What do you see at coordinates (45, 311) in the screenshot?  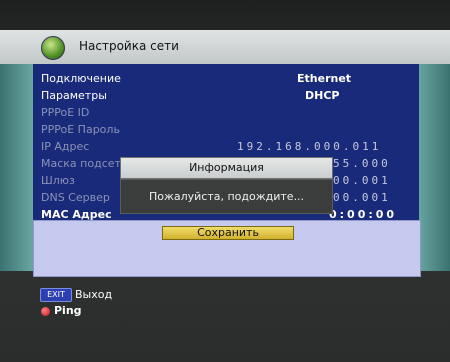 I see `red-button-icon` at bounding box center [45, 311].